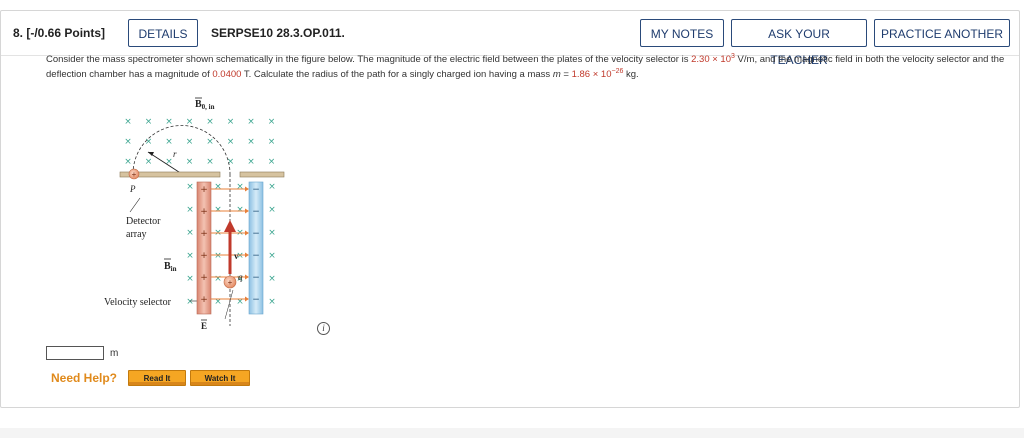 The image size is (1024, 438). Describe the element at coordinates (682, 33) in the screenshot. I see `my-notes-button: MY NOTES` at that location.